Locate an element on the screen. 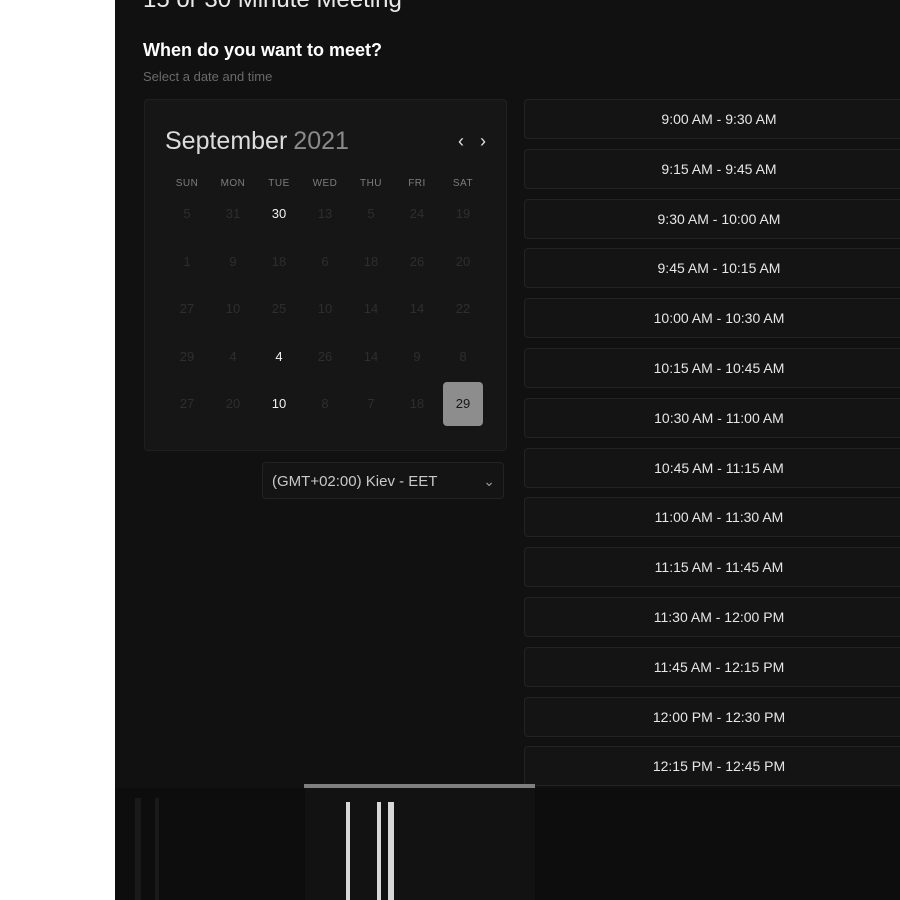 Image resolution: width=900 pixels, height=900 pixels. weekday-label: SAT is located at coordinates (463, 183).